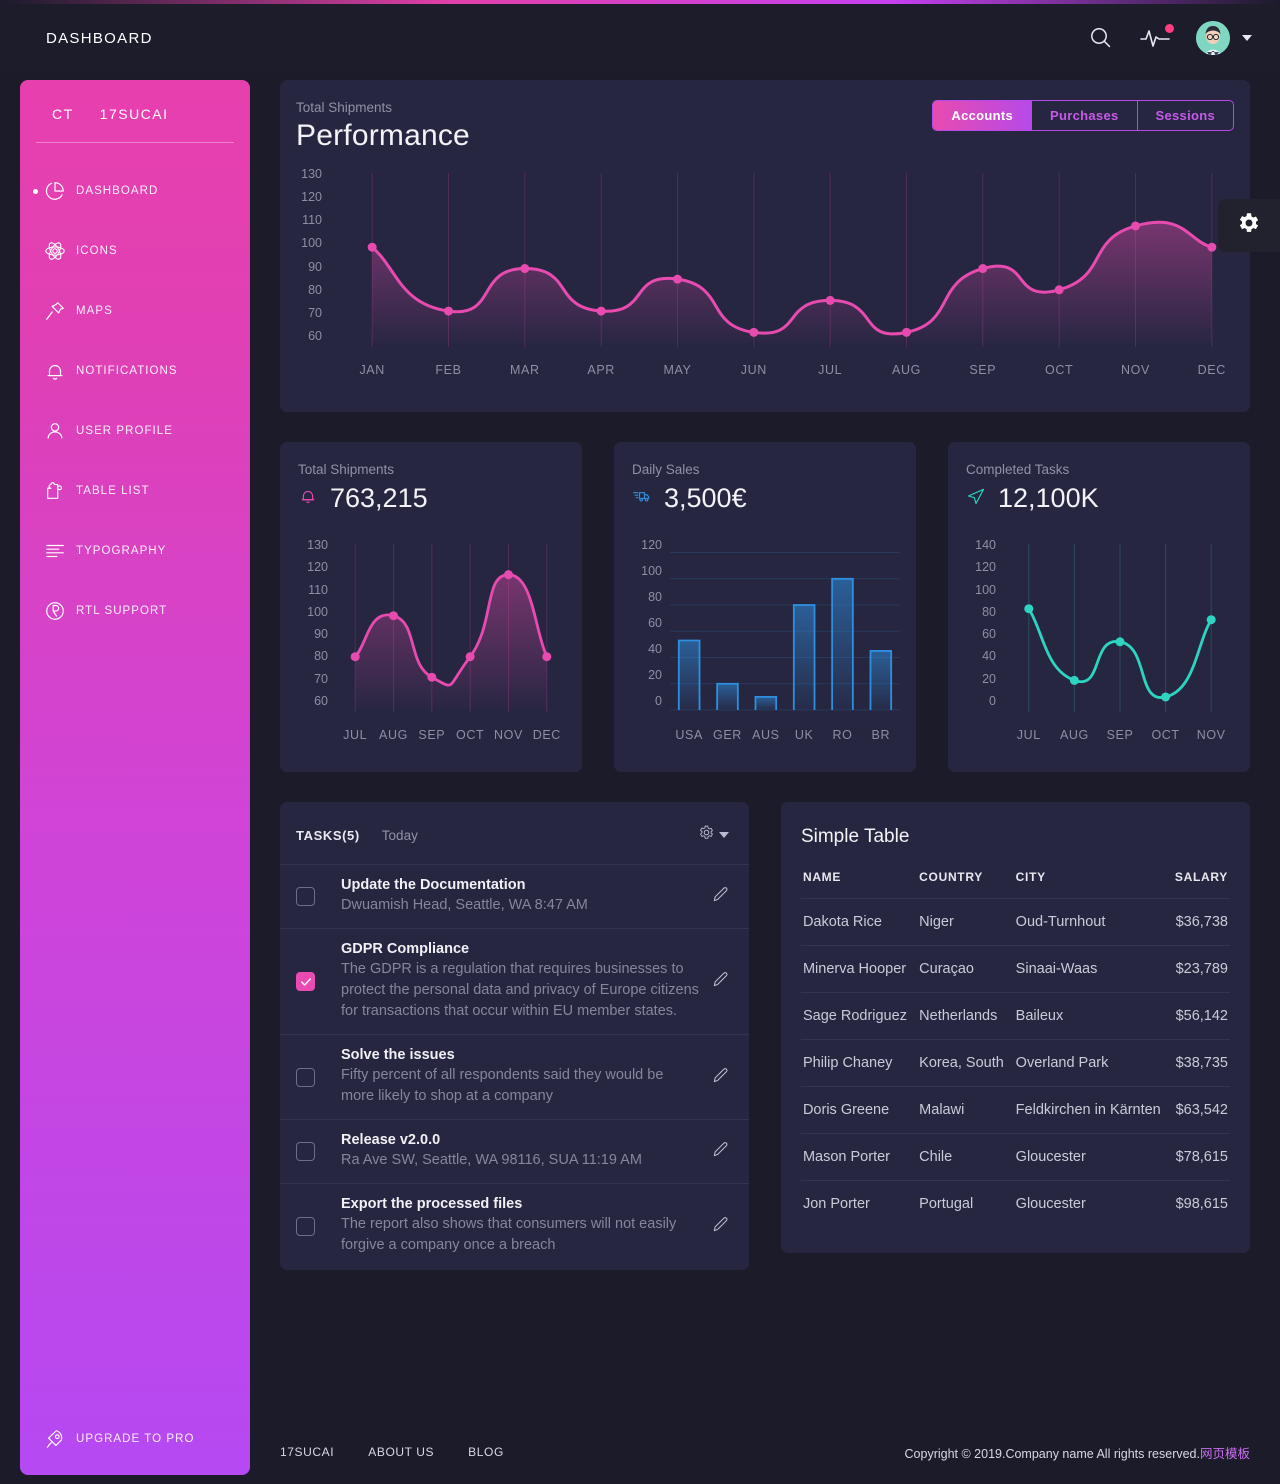 This screenshot has height=1484, width=1280. What do you see at coordinates (983, 115) in the screenshot?
I see `tab-accounts: Accounts` at bounding box center [983, 115].